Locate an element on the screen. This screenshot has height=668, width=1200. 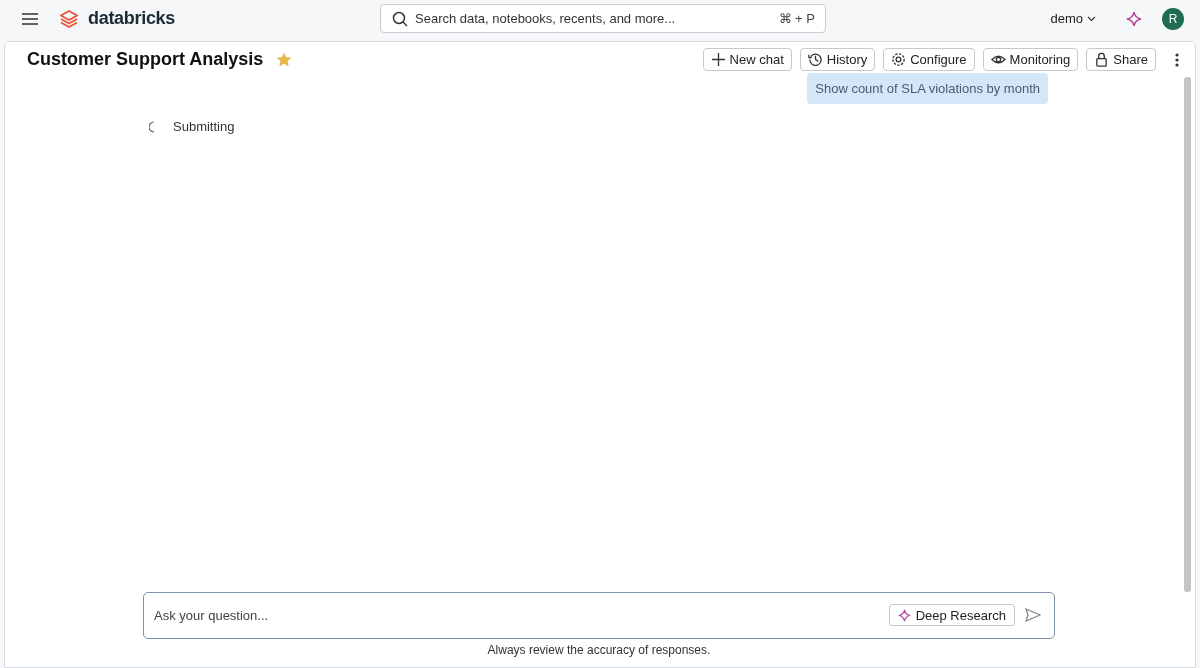
send-icon is located at coordinates (1033, 615).